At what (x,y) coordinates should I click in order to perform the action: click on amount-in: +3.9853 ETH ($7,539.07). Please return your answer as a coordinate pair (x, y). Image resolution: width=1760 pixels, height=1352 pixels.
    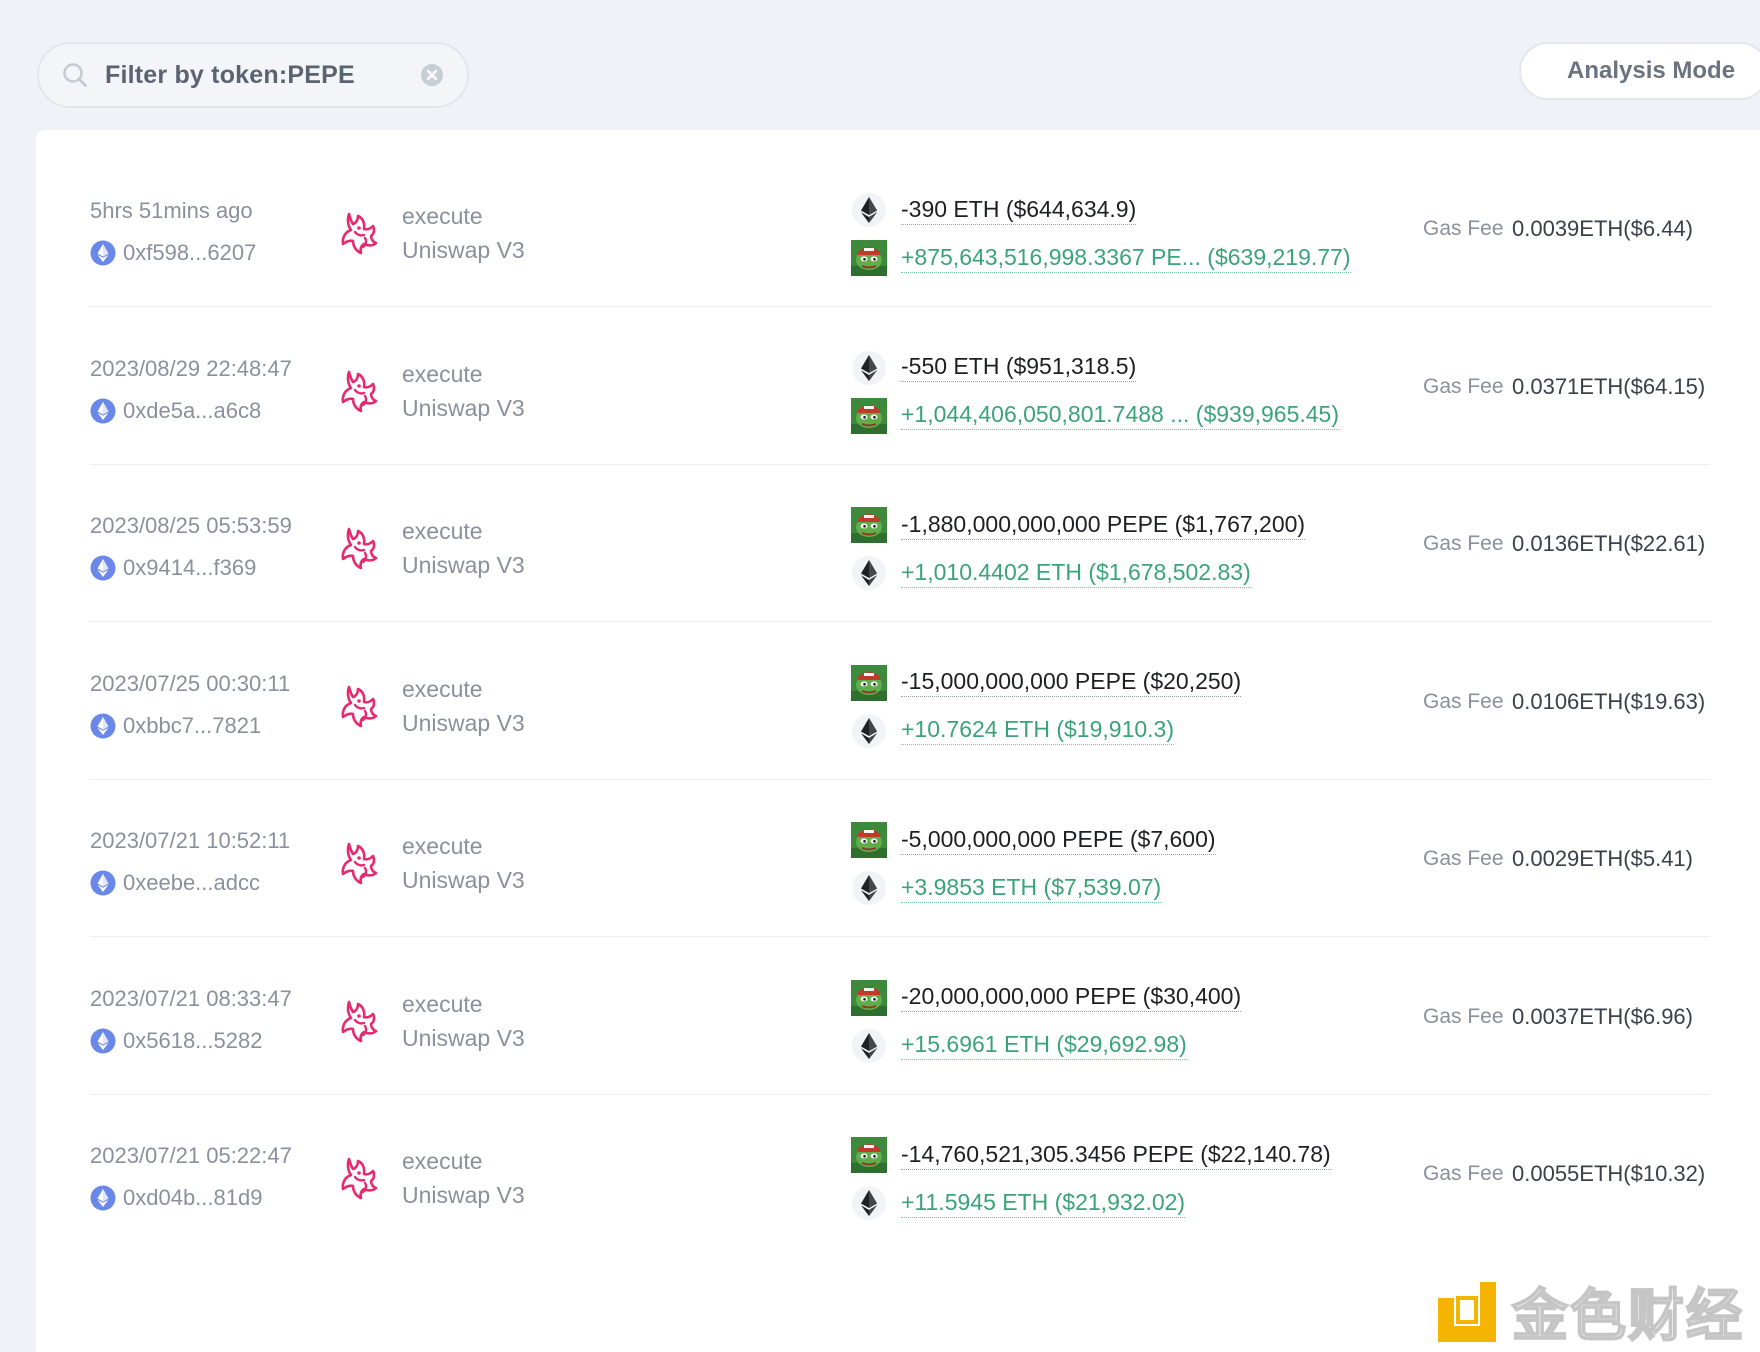
    Looking at the image, I should click on (1031, 888).